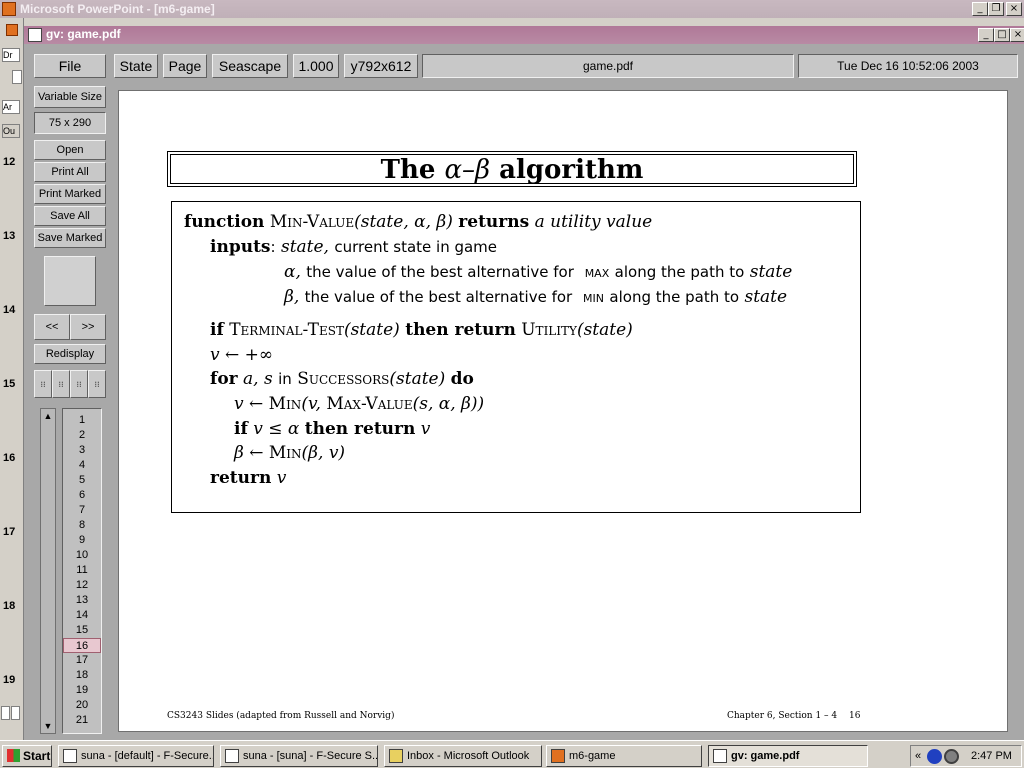 The image size is (1024, 768). What do you see at coordinates (82, 630) in the screenshot?
I see `page-list-item: 15` at bounding box center [82, 630].